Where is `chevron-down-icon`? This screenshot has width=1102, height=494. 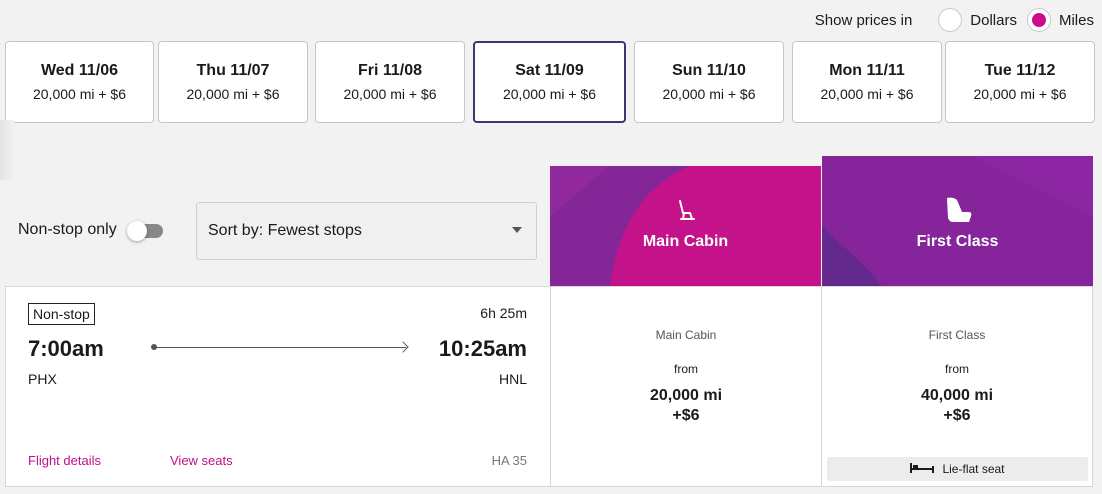 chevron-down-icon is located at coordinates (517, 230).